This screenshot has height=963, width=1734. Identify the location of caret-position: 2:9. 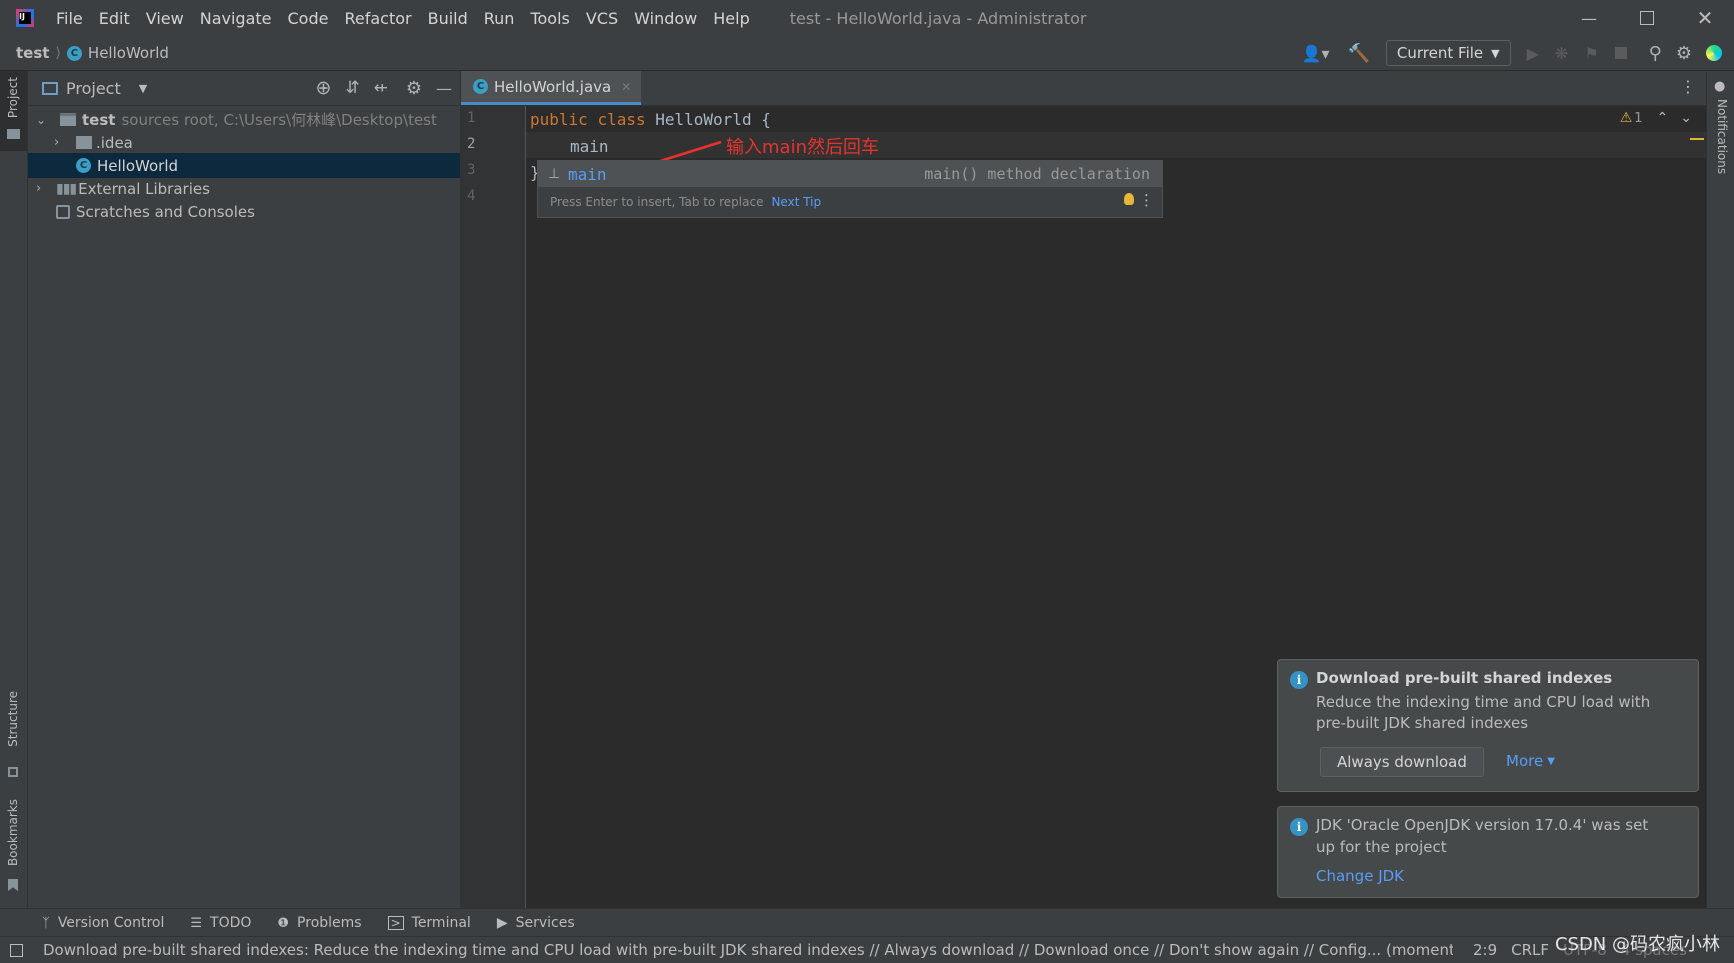
(1485, 950).